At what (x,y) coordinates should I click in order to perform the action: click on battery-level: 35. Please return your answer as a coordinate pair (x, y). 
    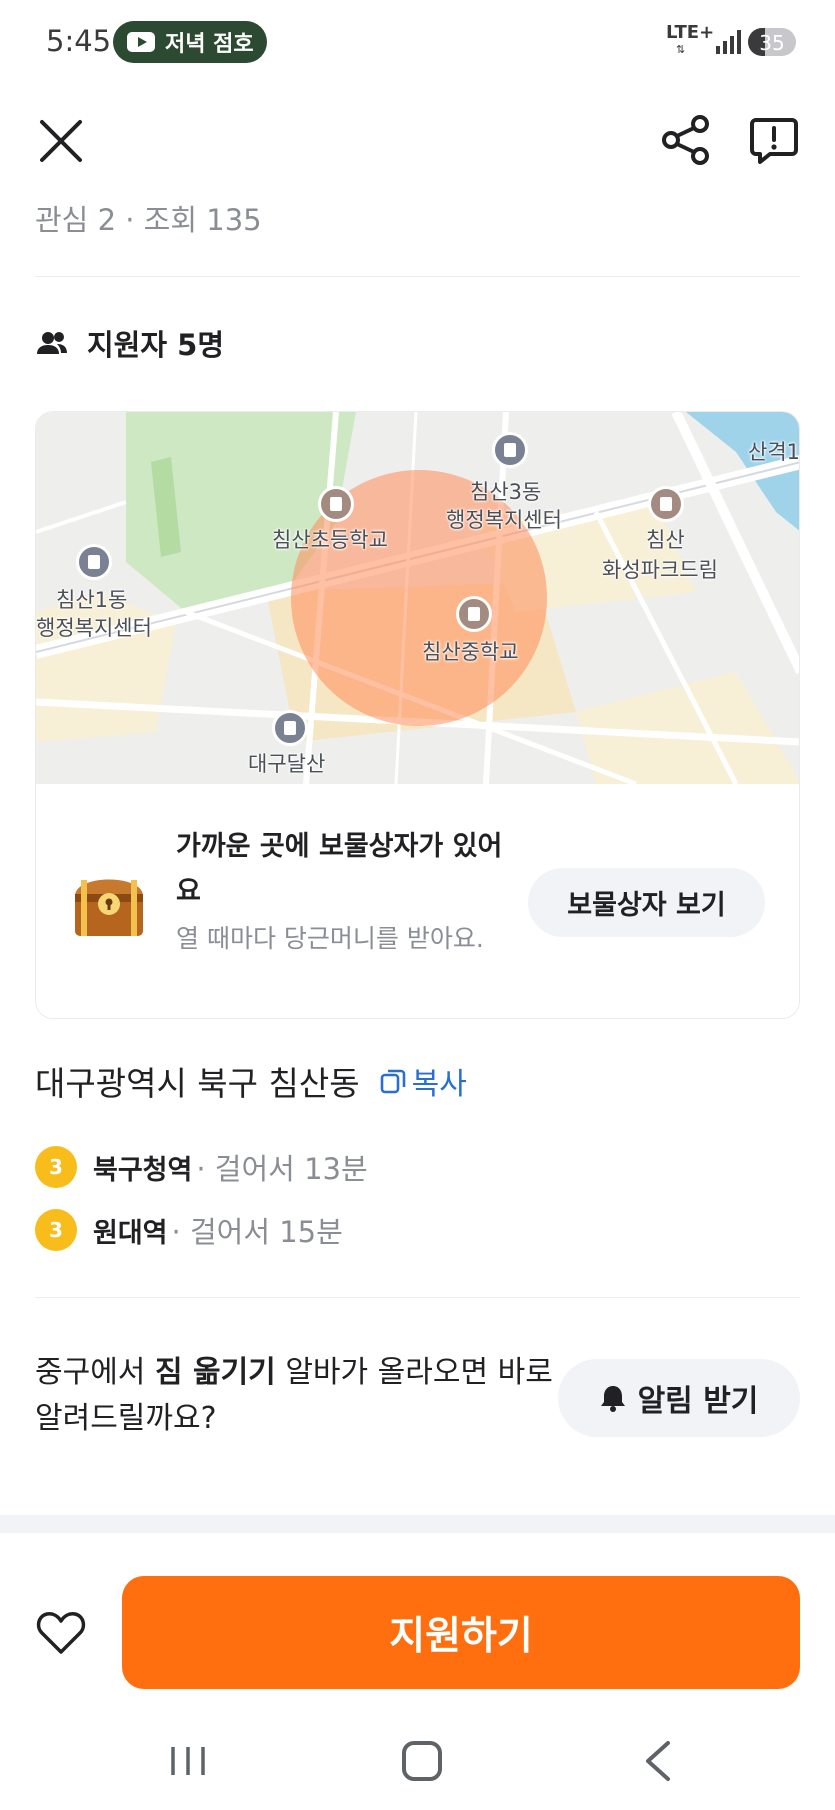
    Looking at the image, I should click on (772, 43).